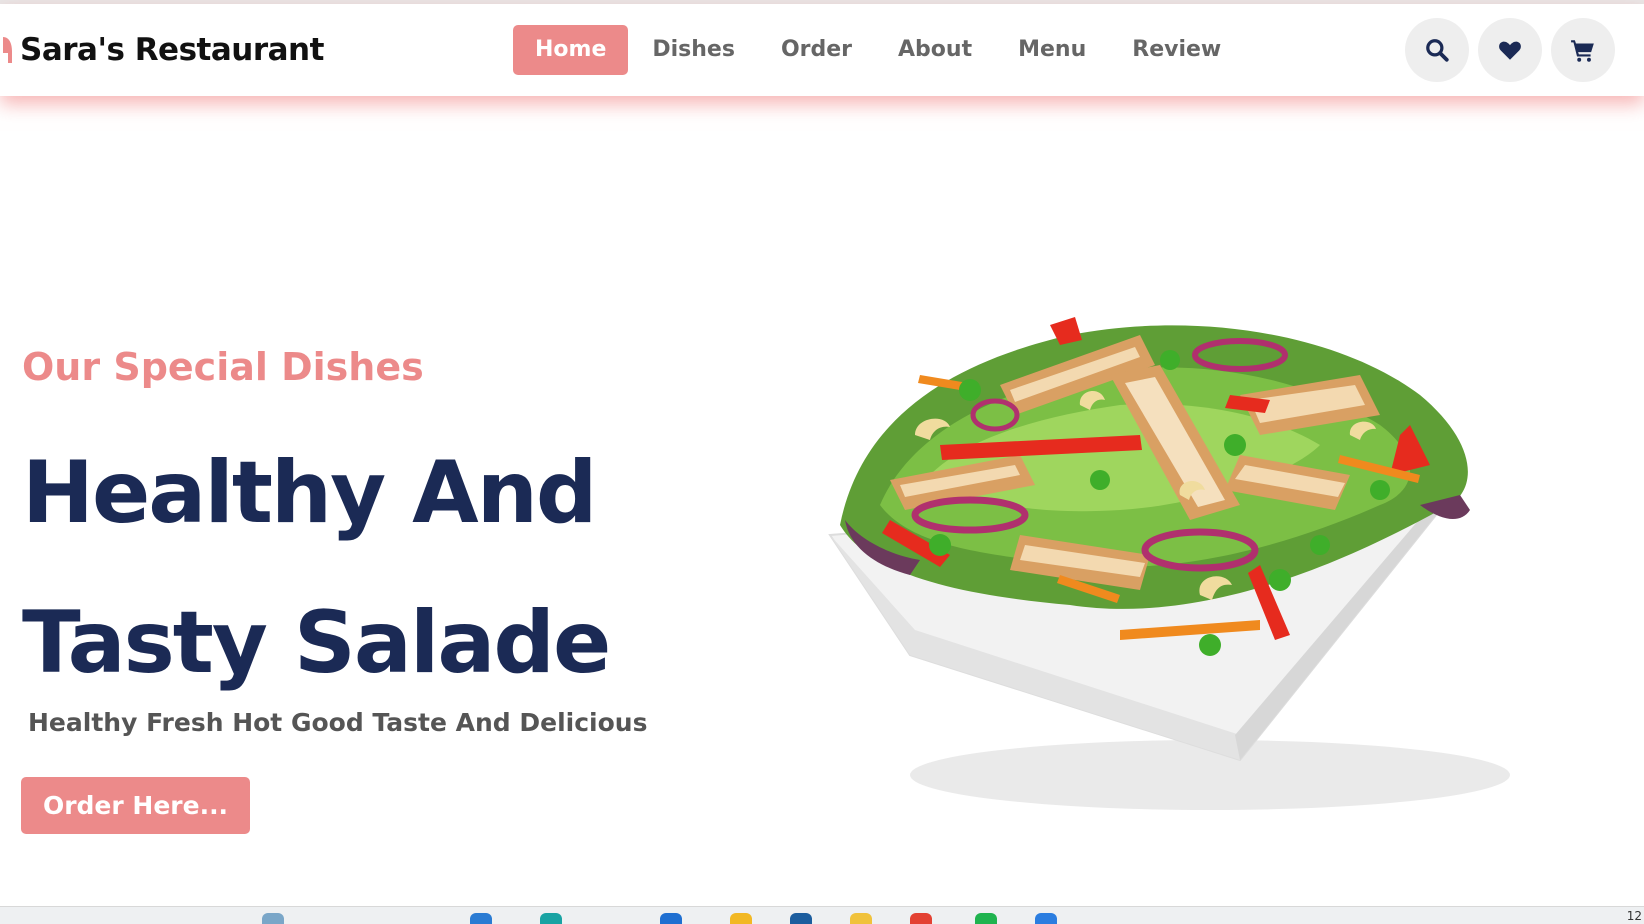 The height and width of the screenshot is (924, 1644). I want to click on os-taskbar: 12, so click(822, 915).